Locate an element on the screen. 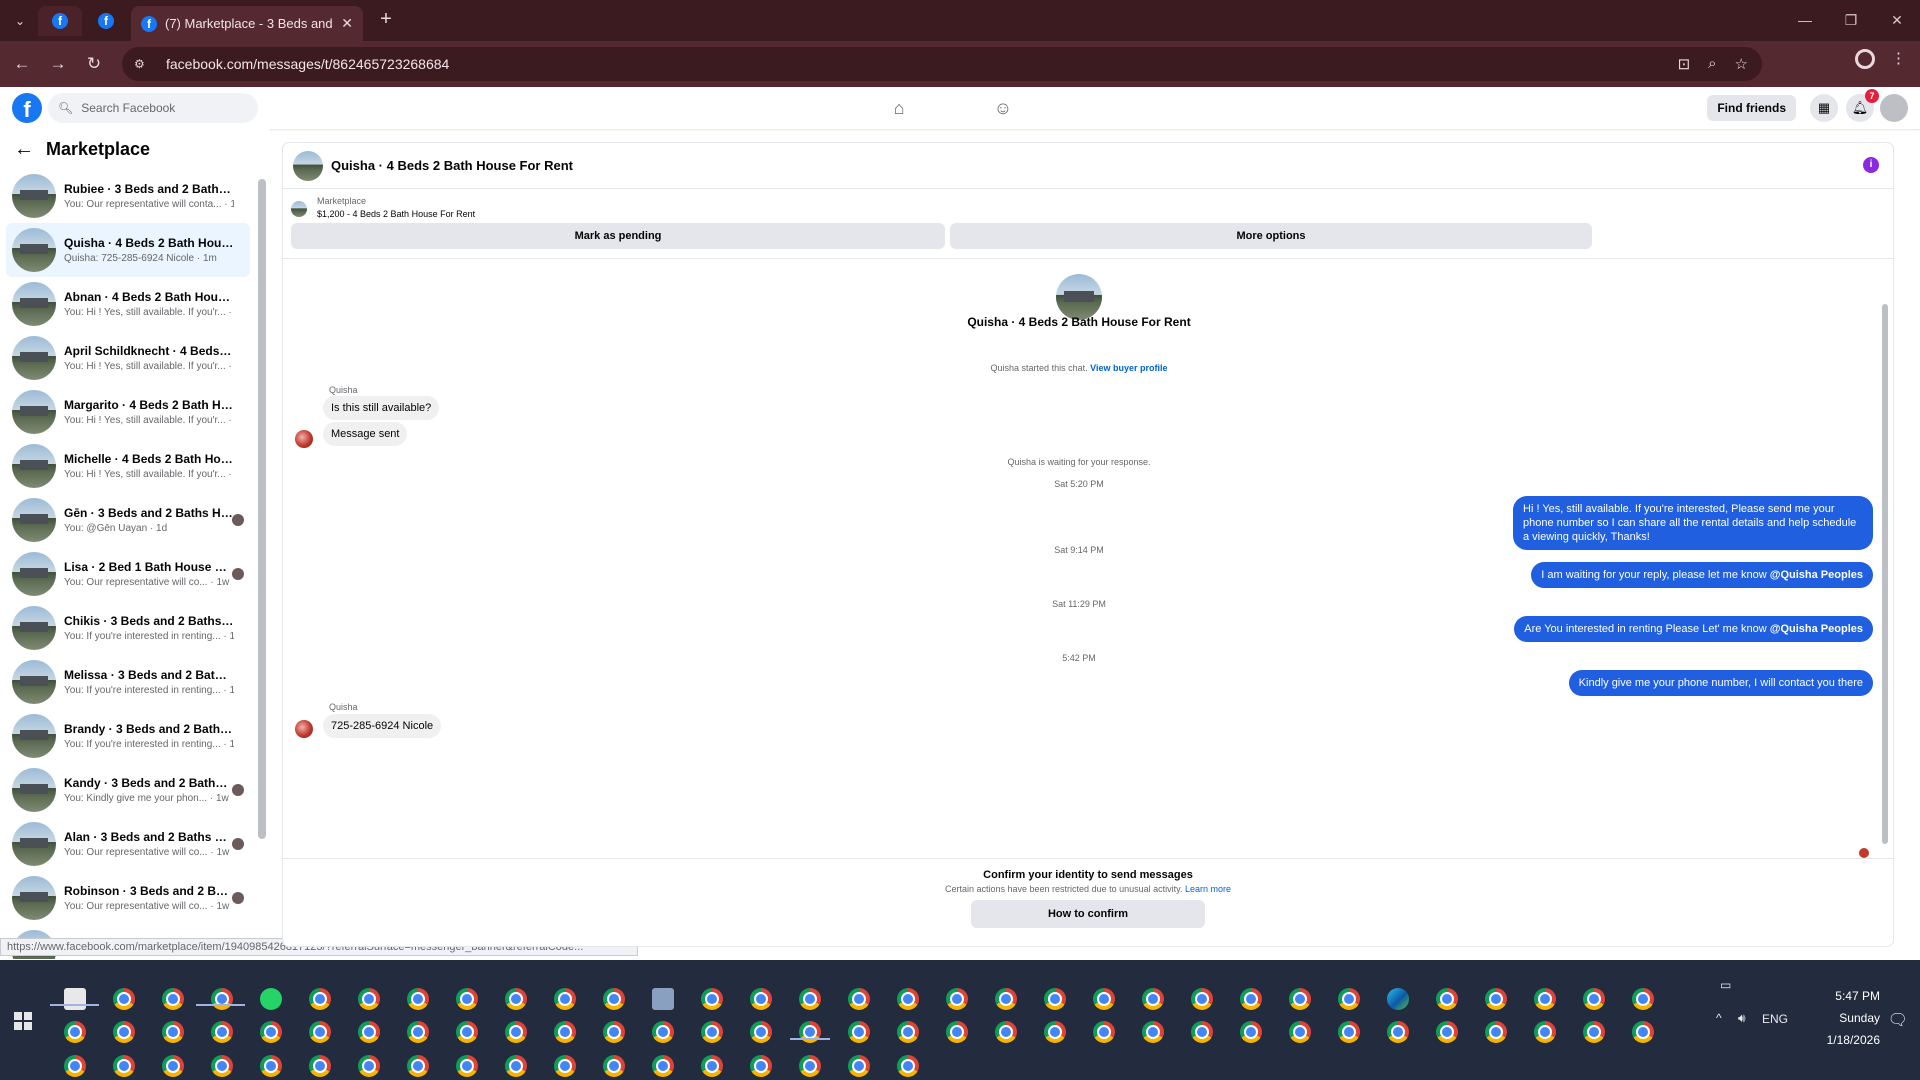 The image size is (1920, 1080). listing-thumbnail is located at coordinates (299, 209).